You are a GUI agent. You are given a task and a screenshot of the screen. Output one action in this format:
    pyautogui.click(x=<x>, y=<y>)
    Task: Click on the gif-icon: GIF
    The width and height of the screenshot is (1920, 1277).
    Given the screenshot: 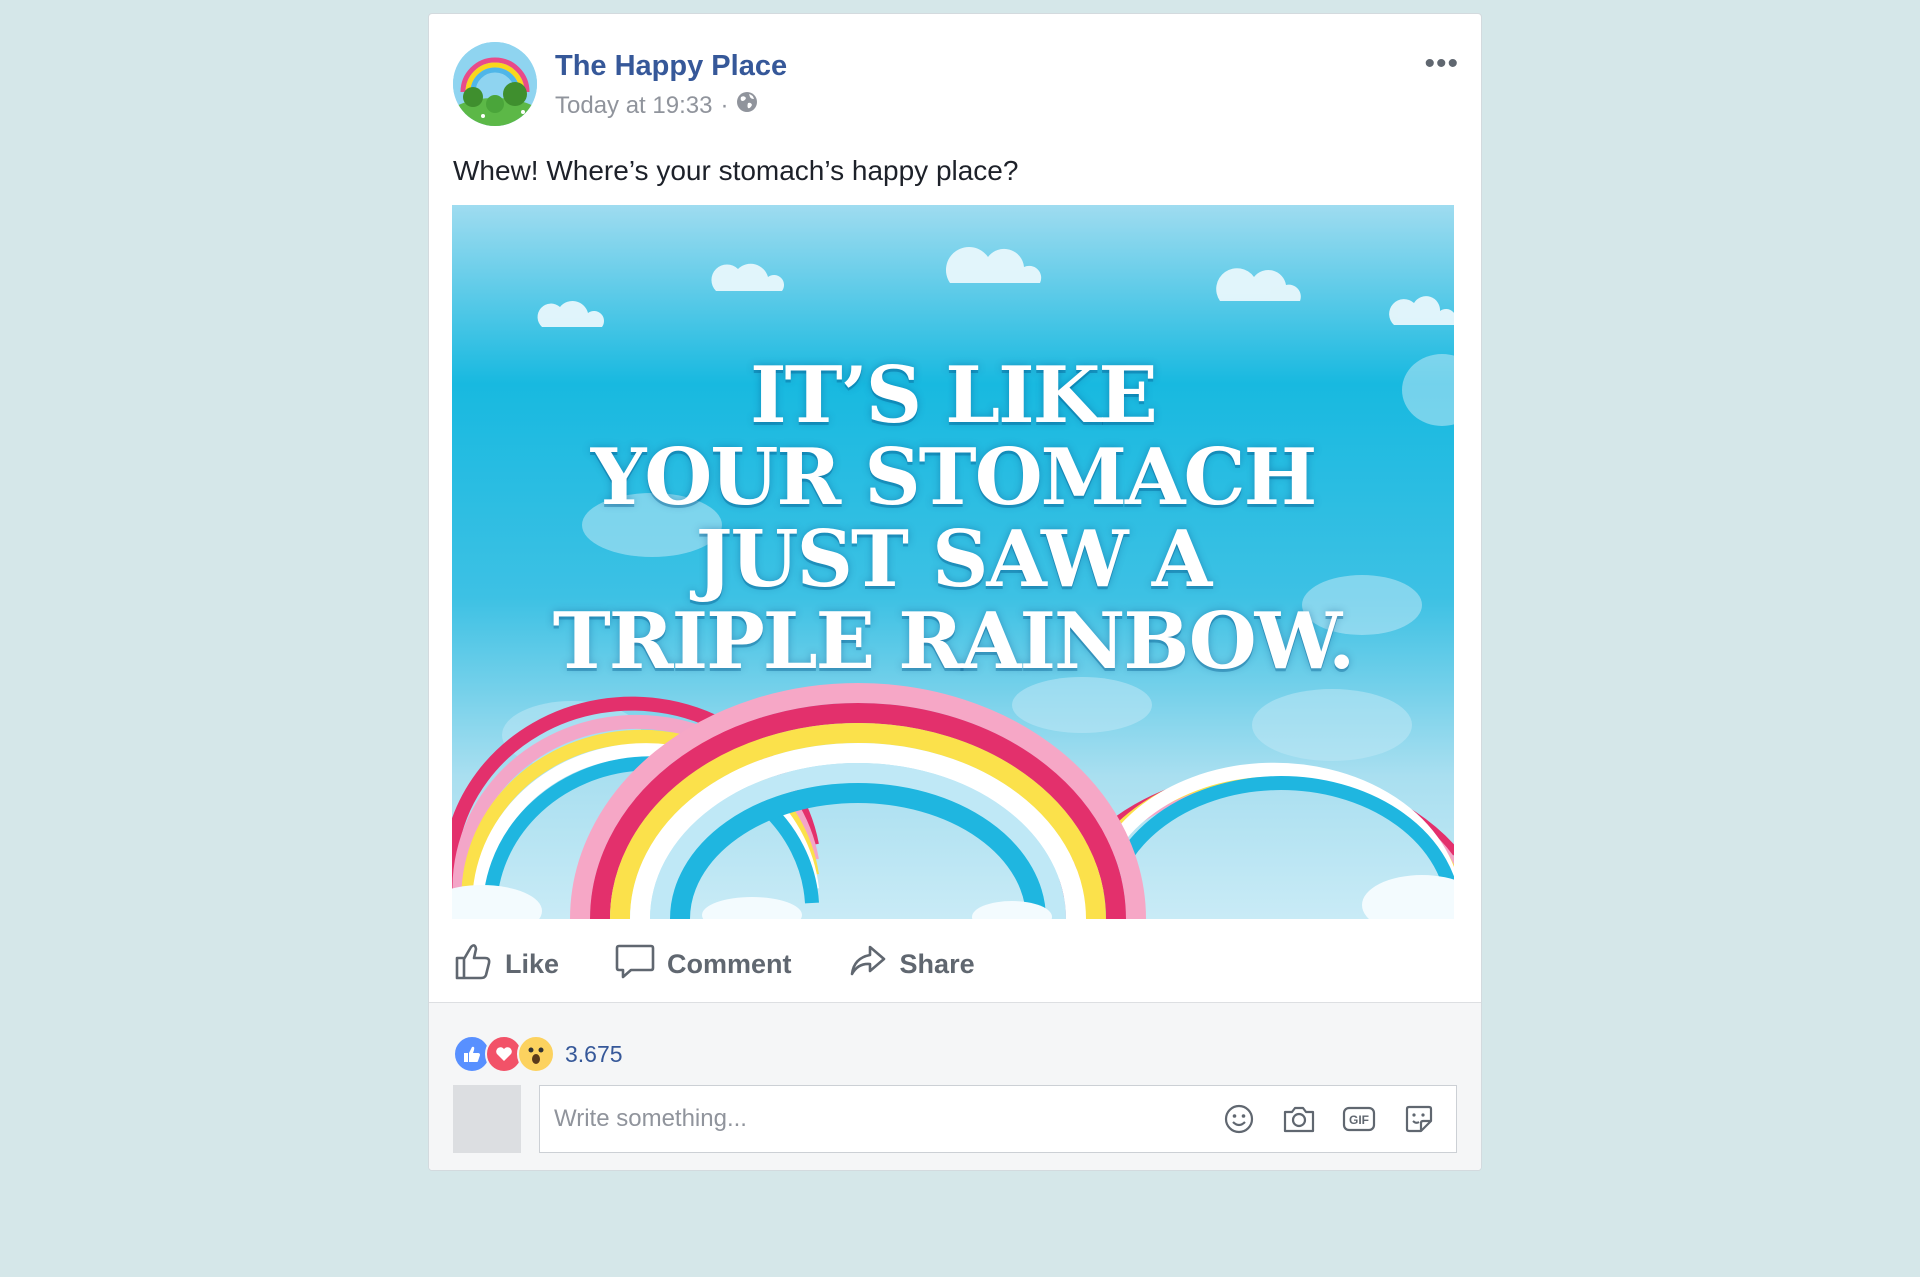 What is the action you would take?
    pyautogui.click(x=1359, y=1119)
    